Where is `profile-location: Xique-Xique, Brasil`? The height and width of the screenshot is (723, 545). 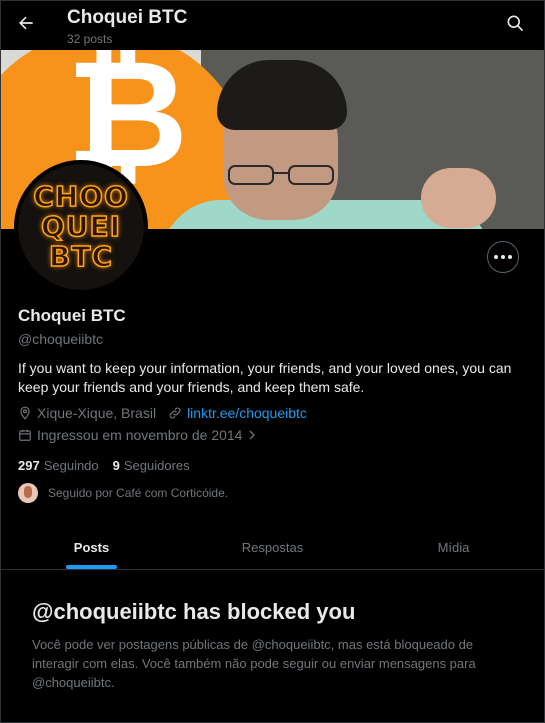 profile-location: Xique-Xique, Brasil is located at coordinates (97, 413).